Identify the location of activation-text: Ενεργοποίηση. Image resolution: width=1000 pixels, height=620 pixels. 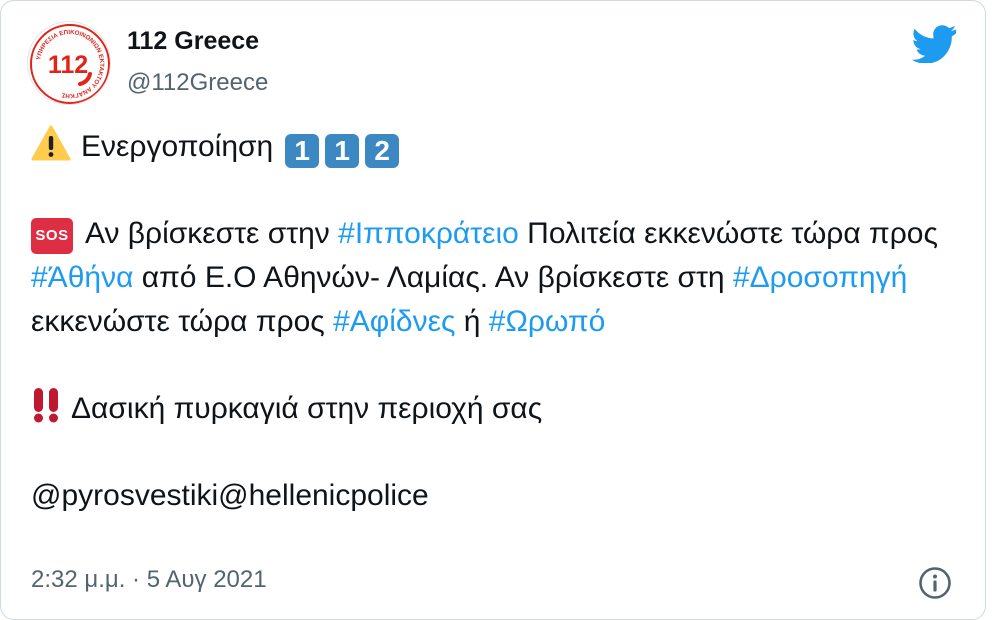
(177, 146).